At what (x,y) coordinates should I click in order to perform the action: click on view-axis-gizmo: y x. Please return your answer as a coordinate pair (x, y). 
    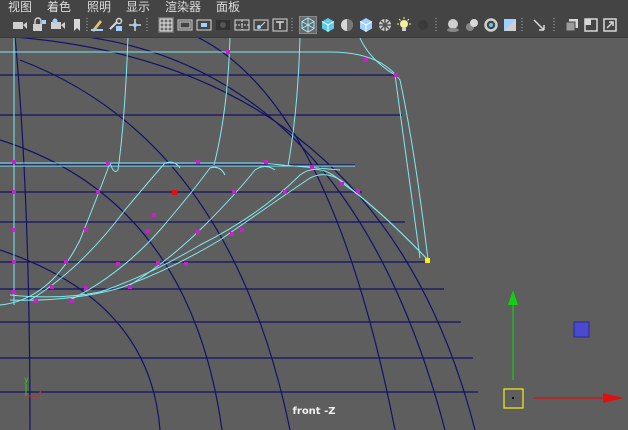
    Looking at the image, I should click on (33, 386).